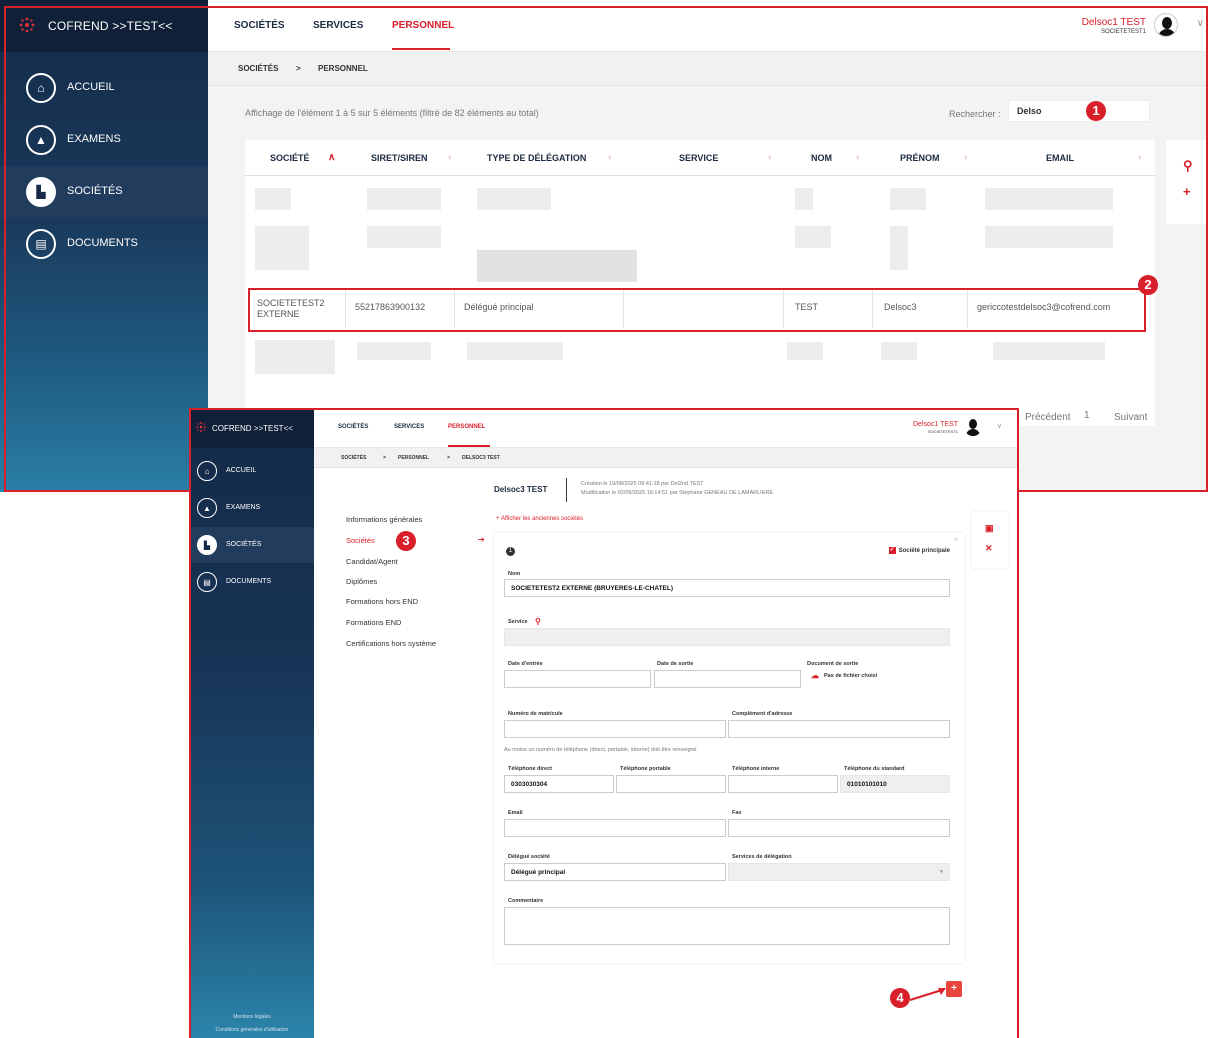 The image size is (1208, 1038). I want to click on callout-badge: 2, so click(1148, 285).